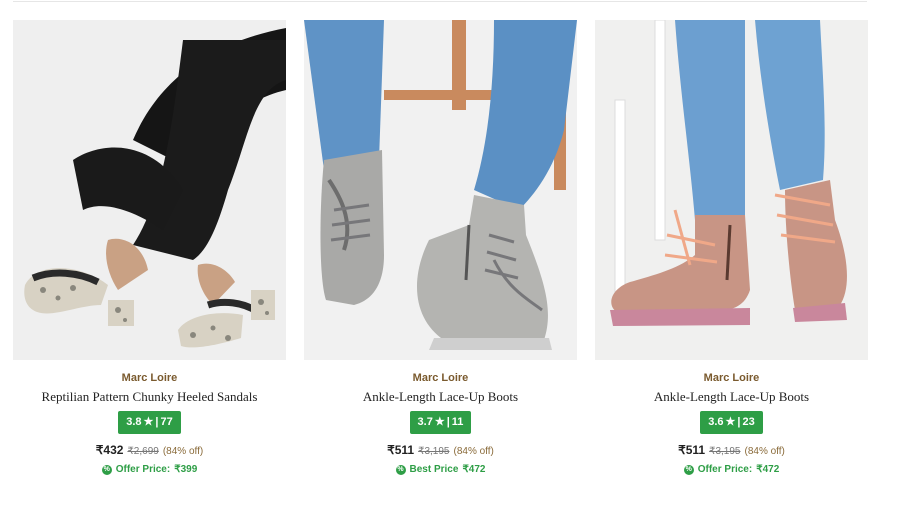  I want to click on rating-value: 3.6, so click(716, 422).